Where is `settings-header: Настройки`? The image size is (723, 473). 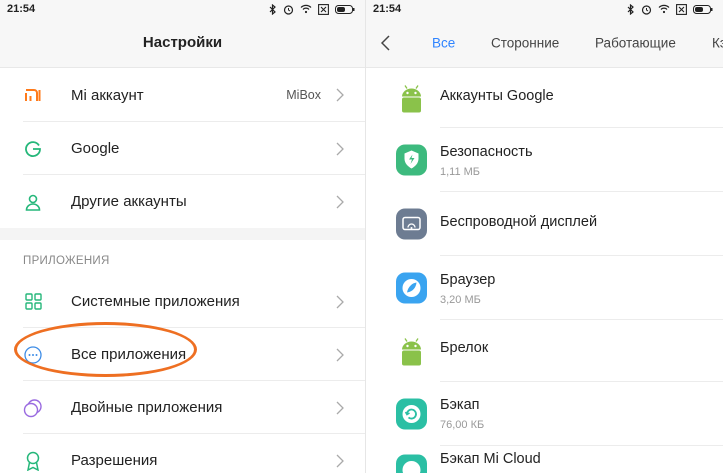
settings-header: Настройки is located at coordinates (182, 43).